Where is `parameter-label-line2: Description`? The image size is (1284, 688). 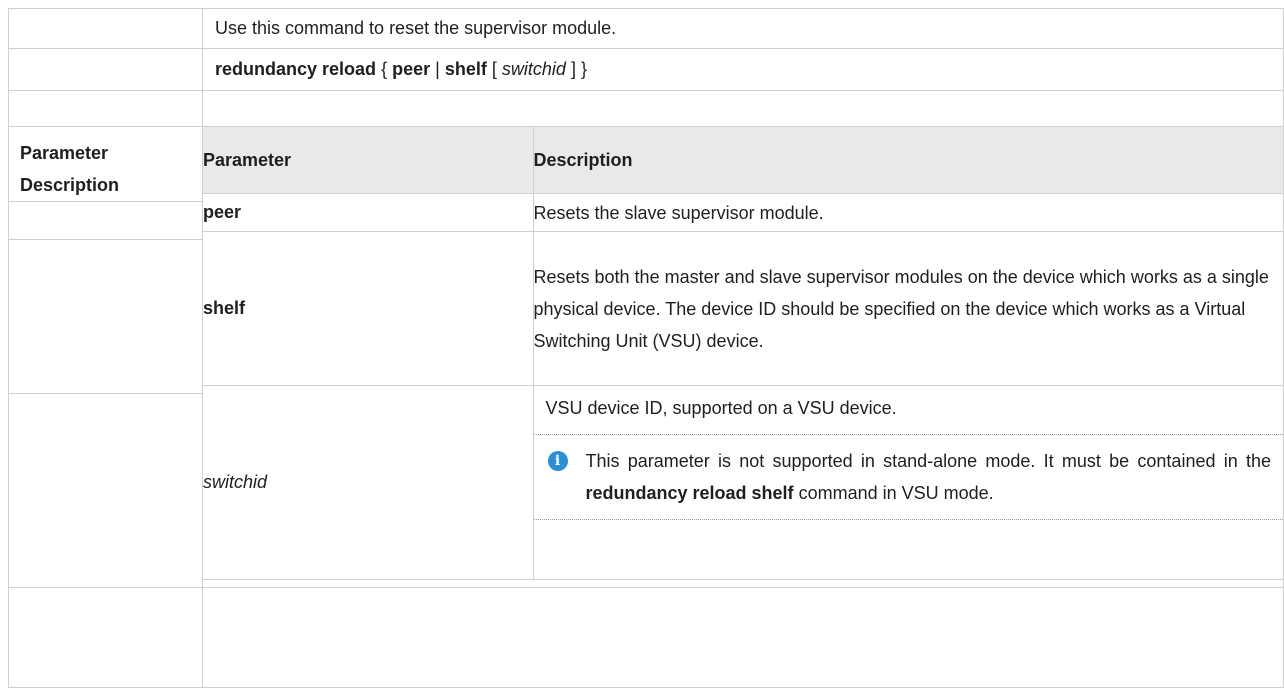
parameter-label-line2: Description is located at coordinates (70, 185).